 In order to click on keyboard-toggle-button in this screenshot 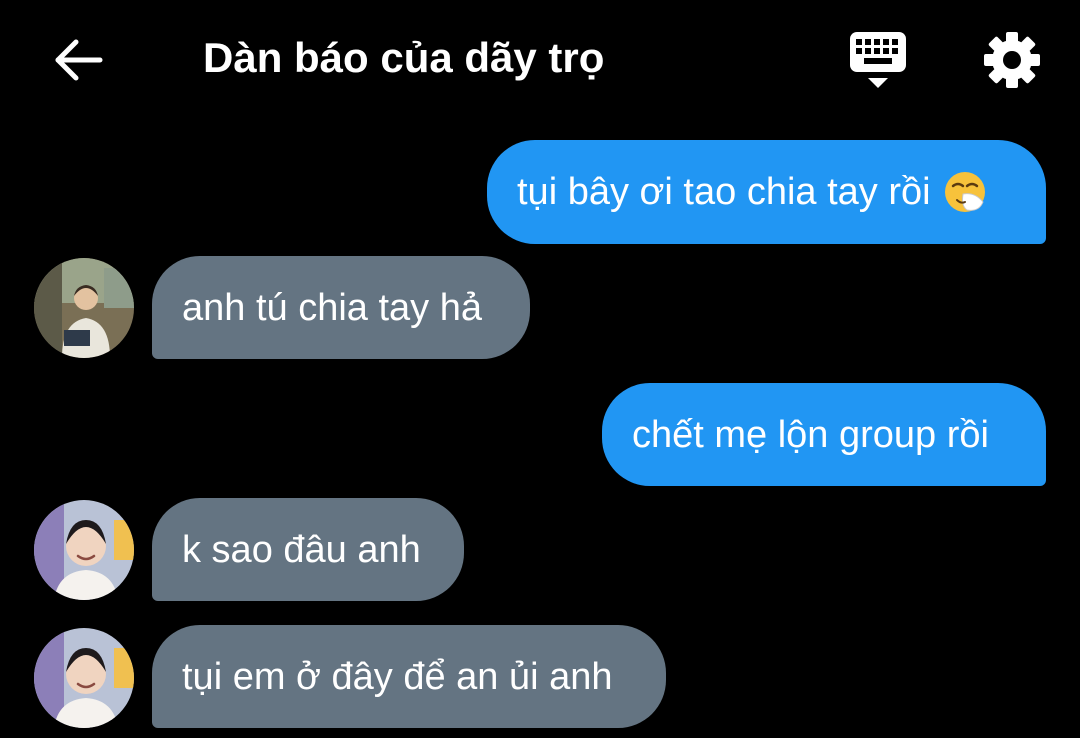, I will do `click(878, 60)`.